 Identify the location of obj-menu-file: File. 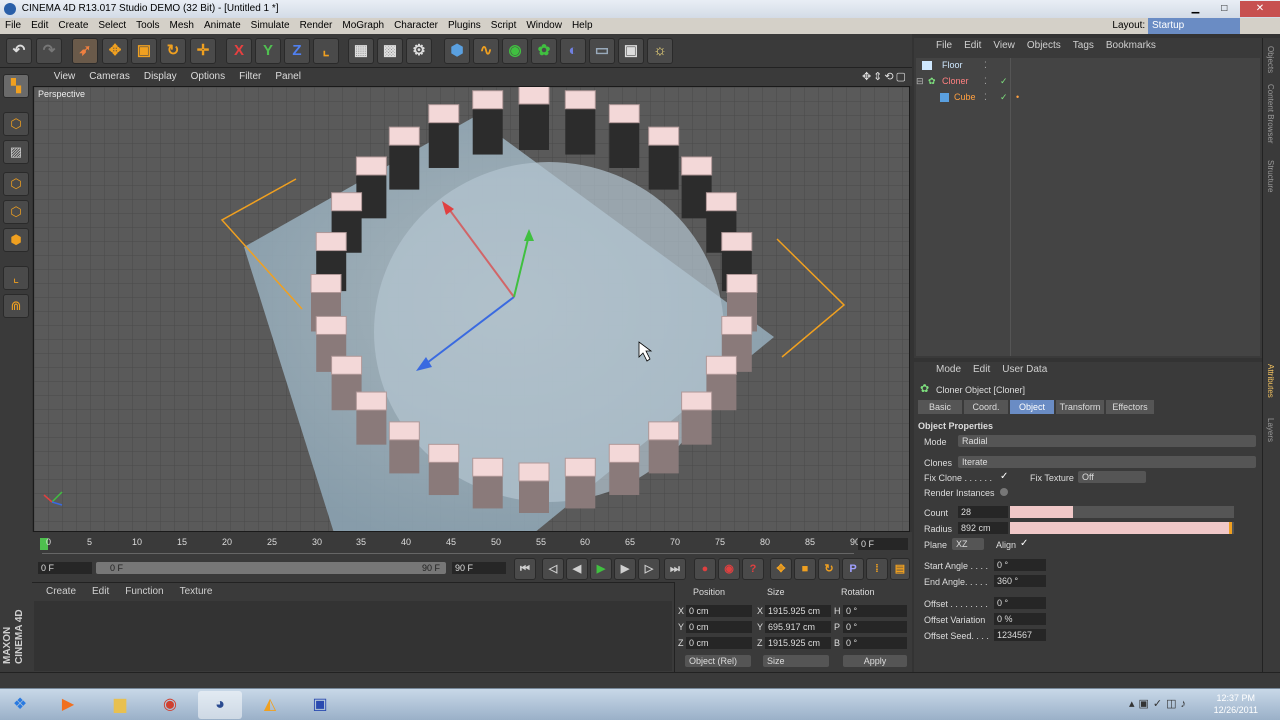
(944, 46).